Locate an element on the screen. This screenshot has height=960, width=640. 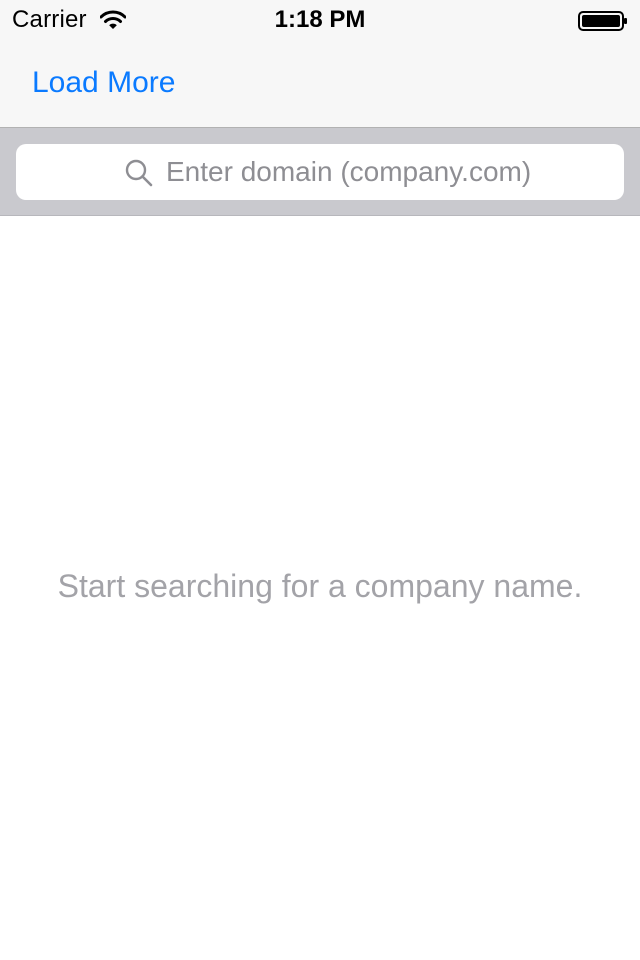
search-icon is located at coordinates (139, 173).